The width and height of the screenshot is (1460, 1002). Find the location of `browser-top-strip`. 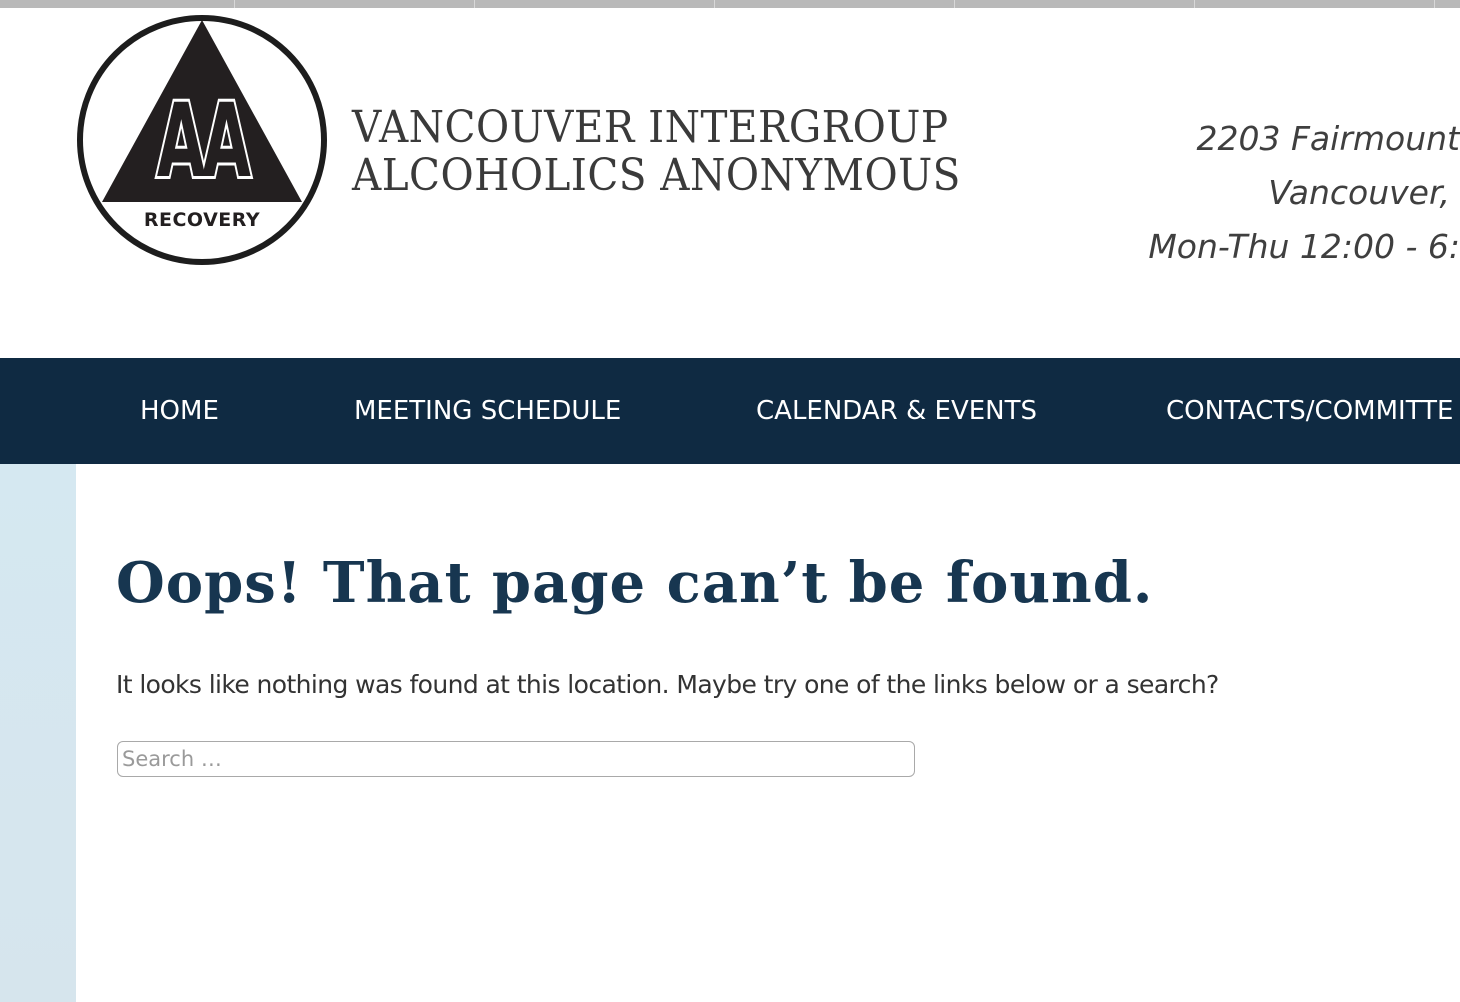

browser-top-strip is located at coordinates (730, 4).